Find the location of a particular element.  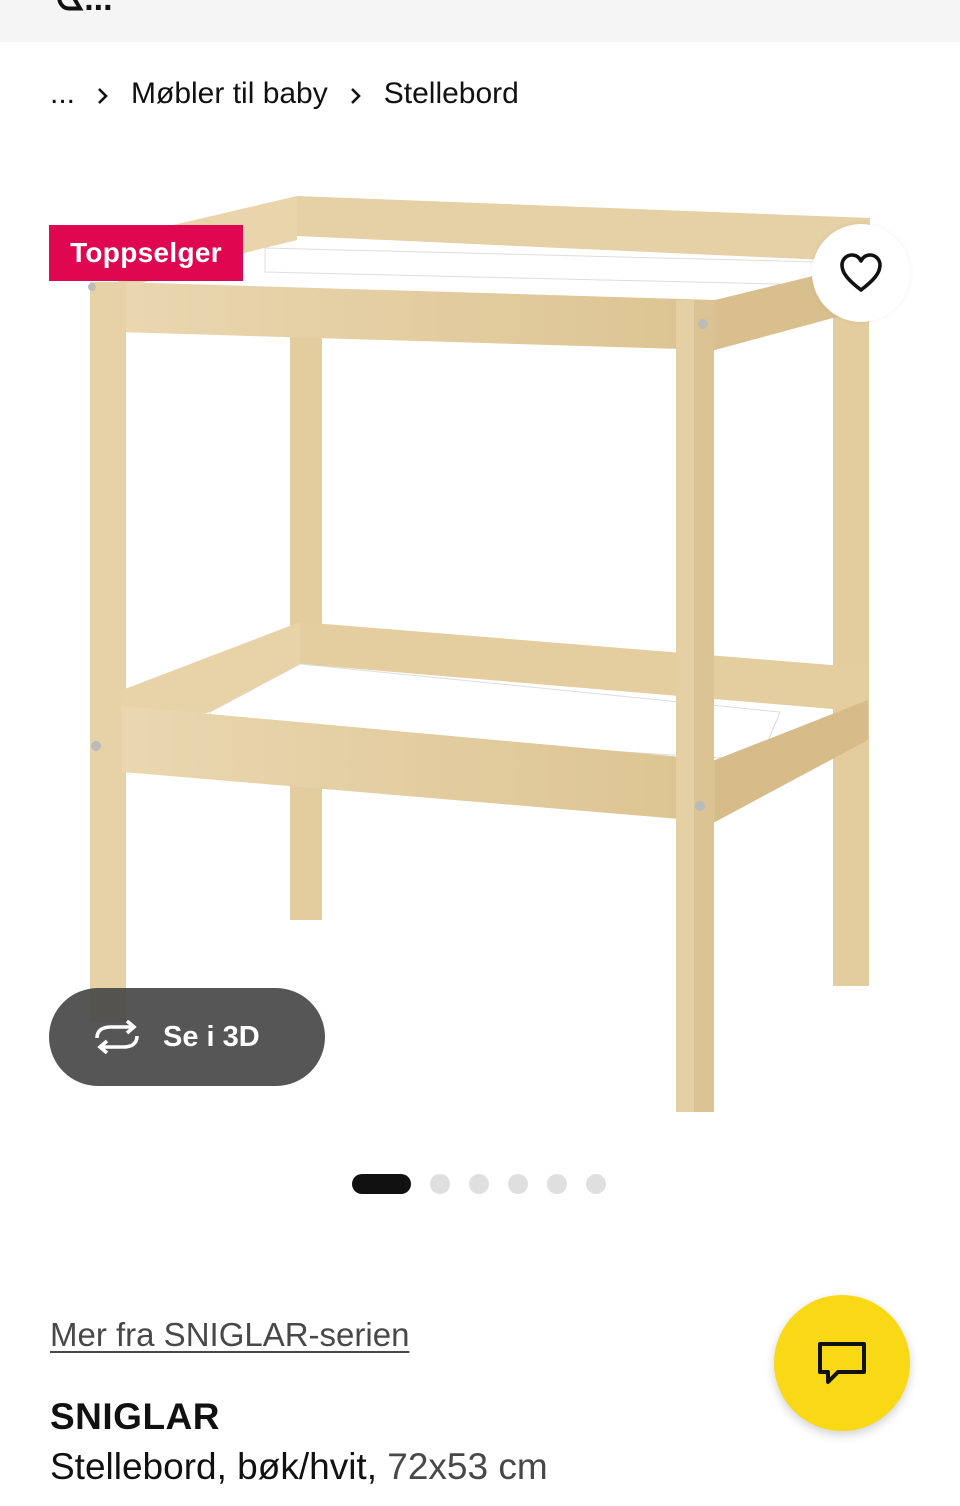

heart-icon is located at coordinates (861, 273).